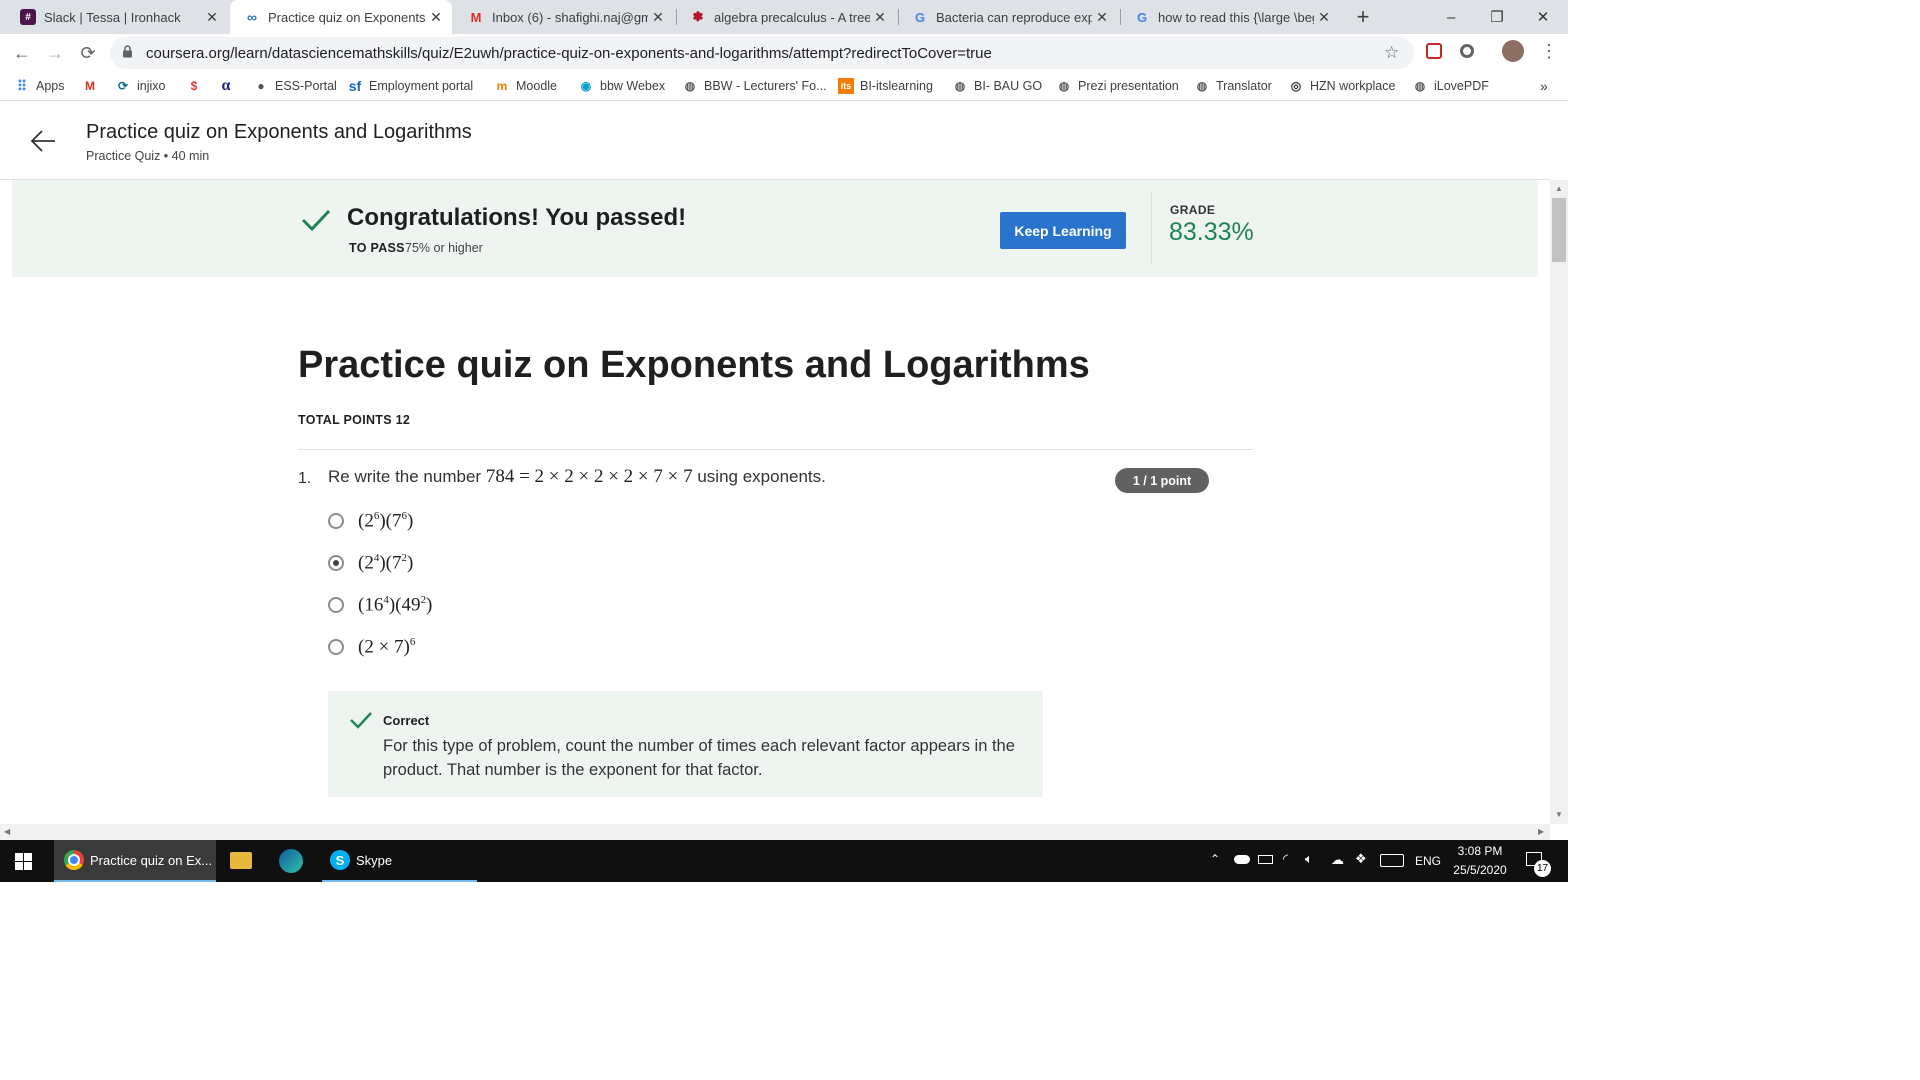  Describe the element at coordinates (1363, 17) in the screenshot. I see `new-tab-button: +` at that location.